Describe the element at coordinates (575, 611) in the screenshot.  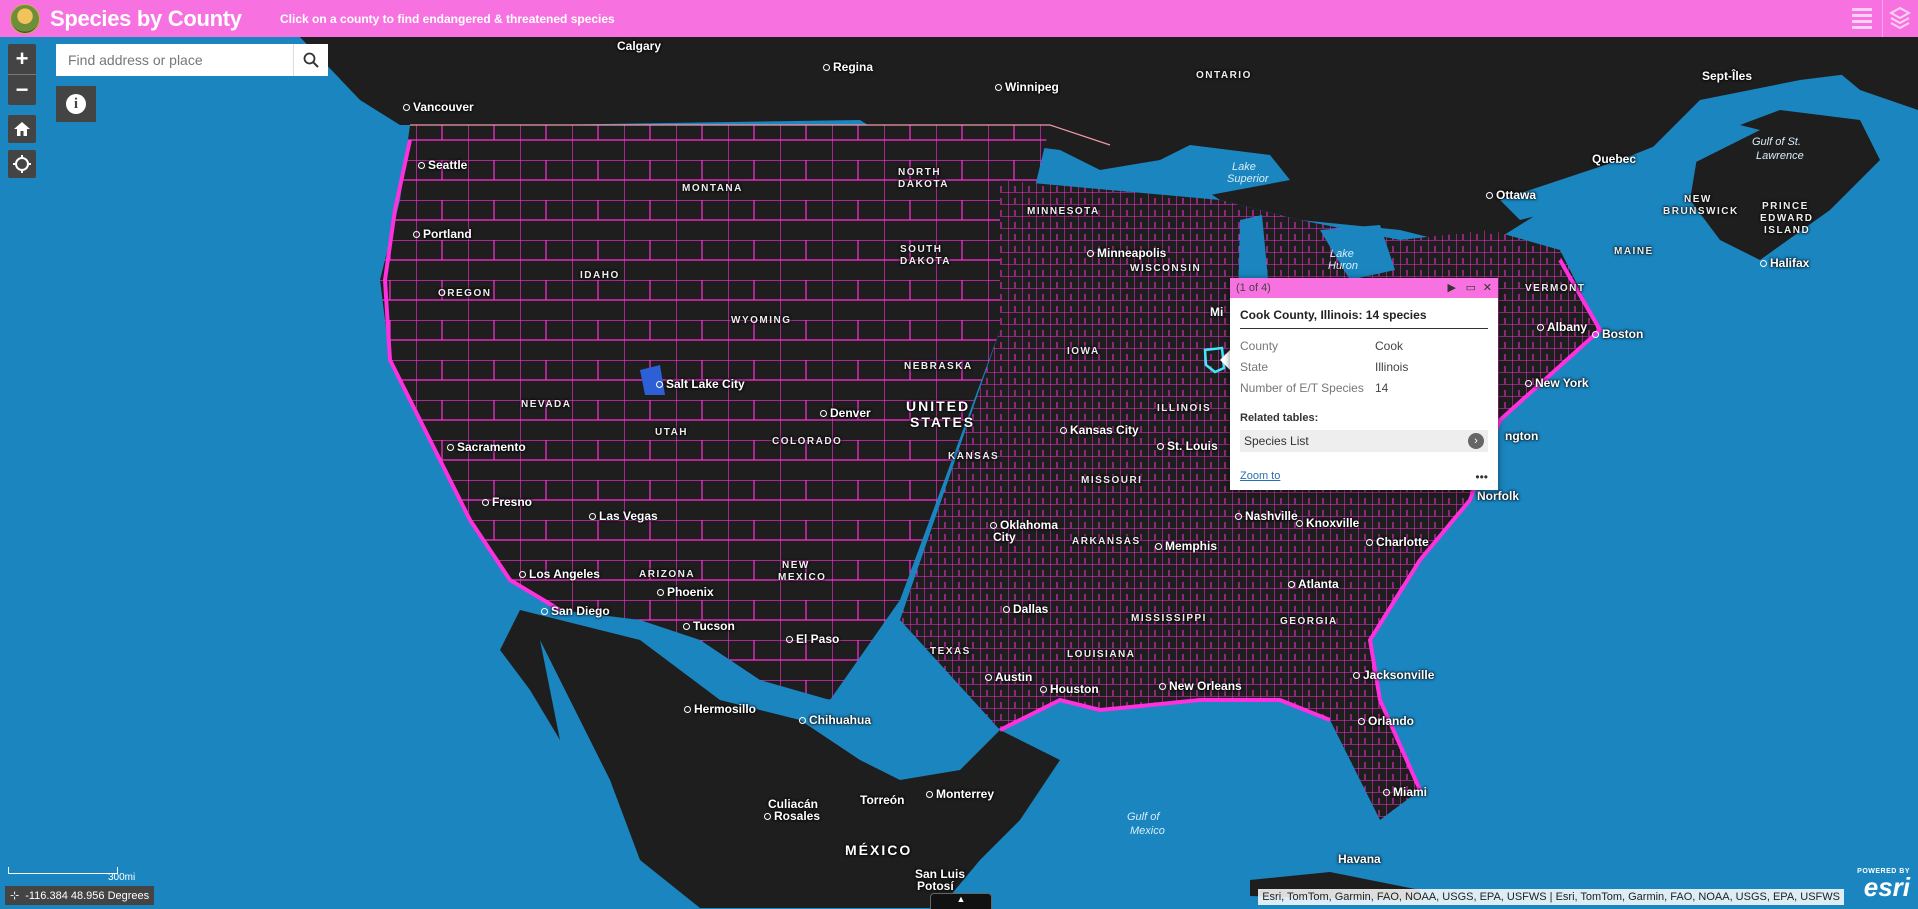
I see `map-label: San Diego` at that location.